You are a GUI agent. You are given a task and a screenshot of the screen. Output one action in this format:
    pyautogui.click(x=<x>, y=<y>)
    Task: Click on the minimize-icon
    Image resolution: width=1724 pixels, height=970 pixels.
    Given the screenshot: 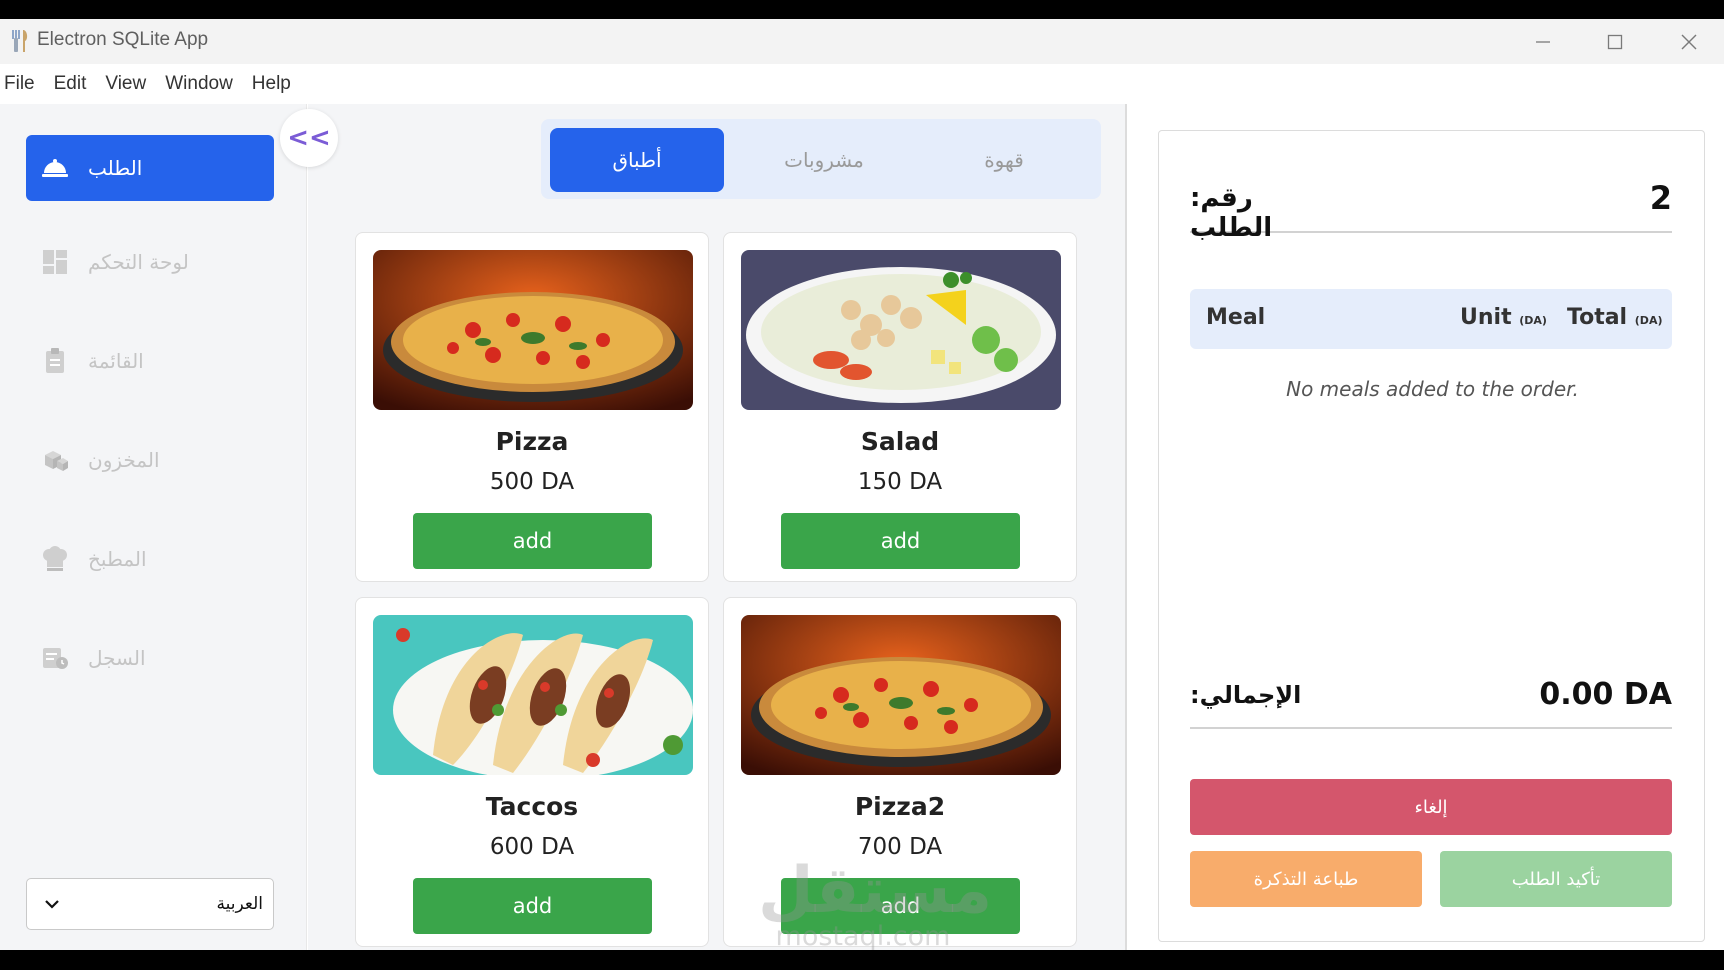 What is the action you would take?
    pyautogui.click(x=1543, y=41)
    